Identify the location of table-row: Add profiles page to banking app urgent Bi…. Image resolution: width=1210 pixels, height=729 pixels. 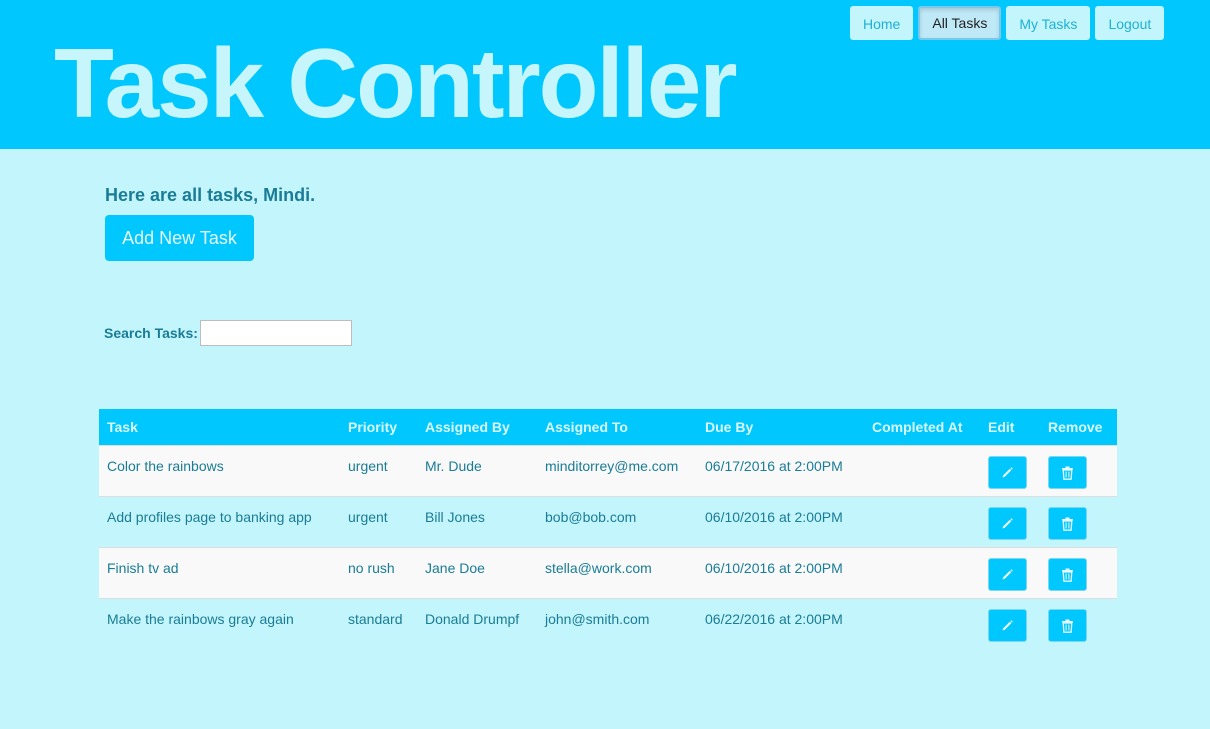
(608, 521).